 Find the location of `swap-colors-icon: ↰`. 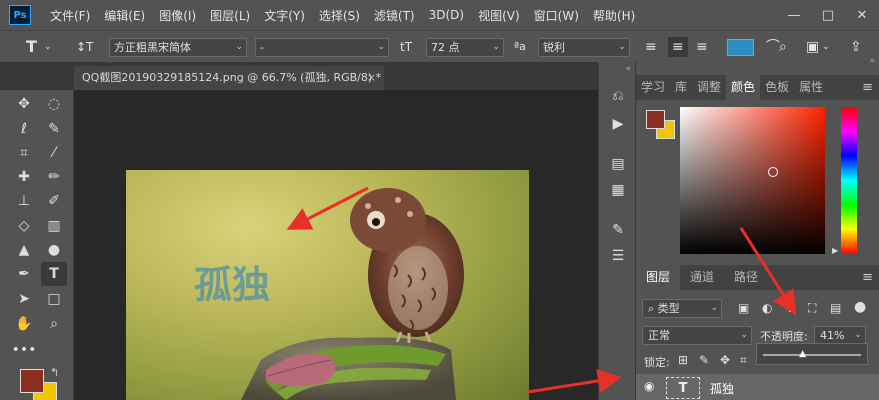

swap-colors-icon: ↰ is located at coordinates (54, 372).